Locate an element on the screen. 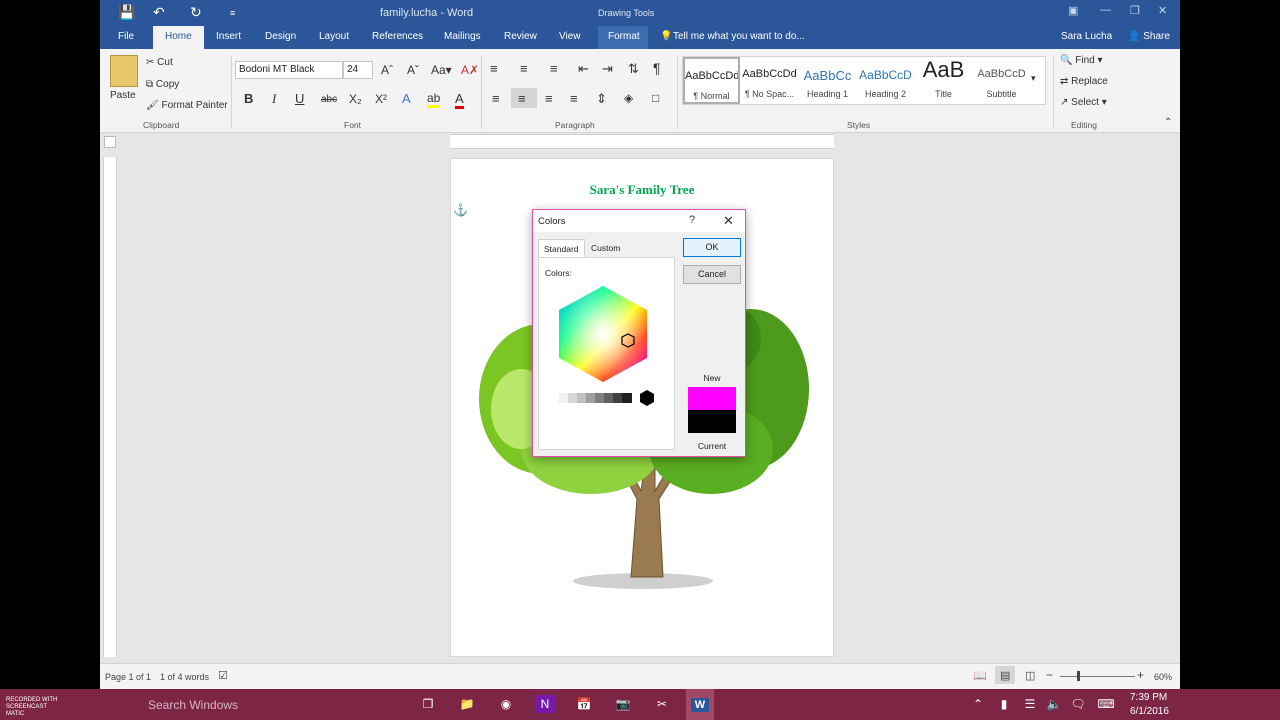 The image size is (1280, 720). change-case-icon: Aa▾ is located at coordinates (441, 70).